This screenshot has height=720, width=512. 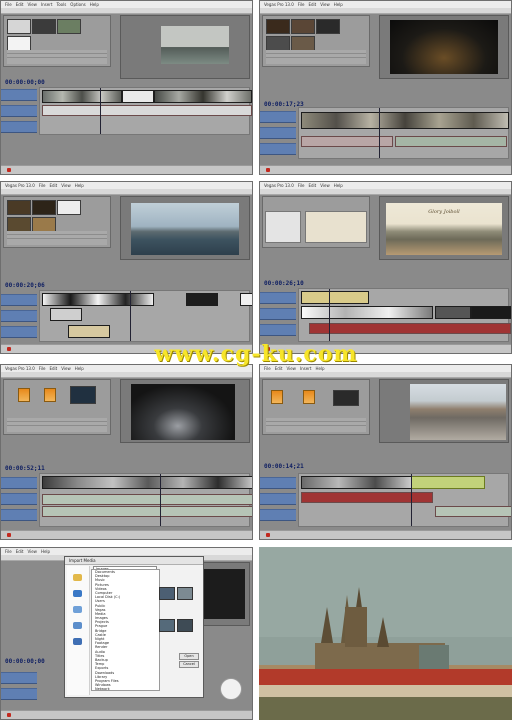 I want to click on titles-panel, so click(x=316, y=222).